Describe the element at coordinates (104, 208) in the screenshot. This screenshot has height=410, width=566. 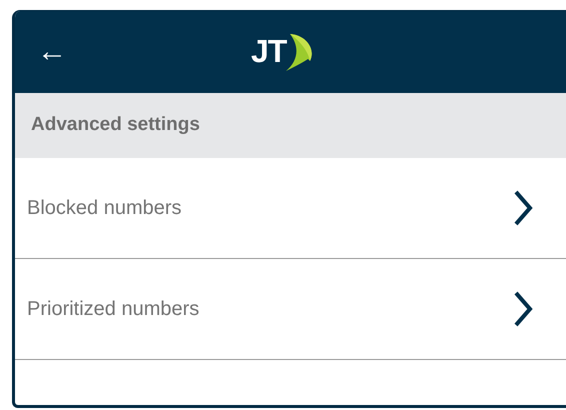
I see `row-label: Blocked numbers` at that location.